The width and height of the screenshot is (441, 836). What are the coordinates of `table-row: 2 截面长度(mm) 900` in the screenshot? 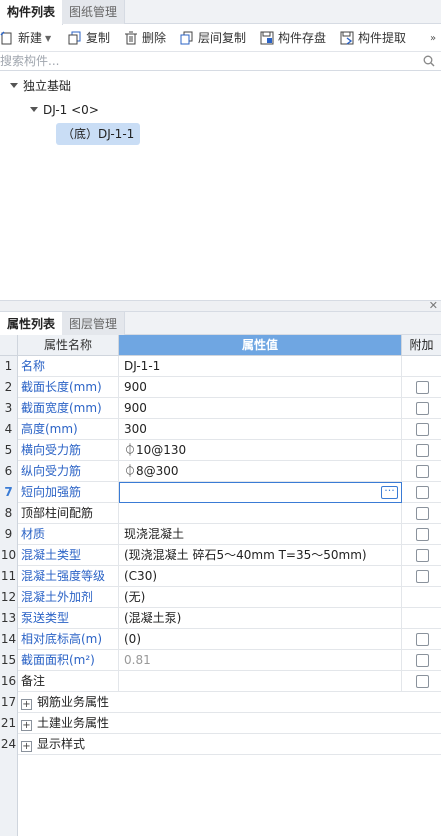 It's located at (220, 387).